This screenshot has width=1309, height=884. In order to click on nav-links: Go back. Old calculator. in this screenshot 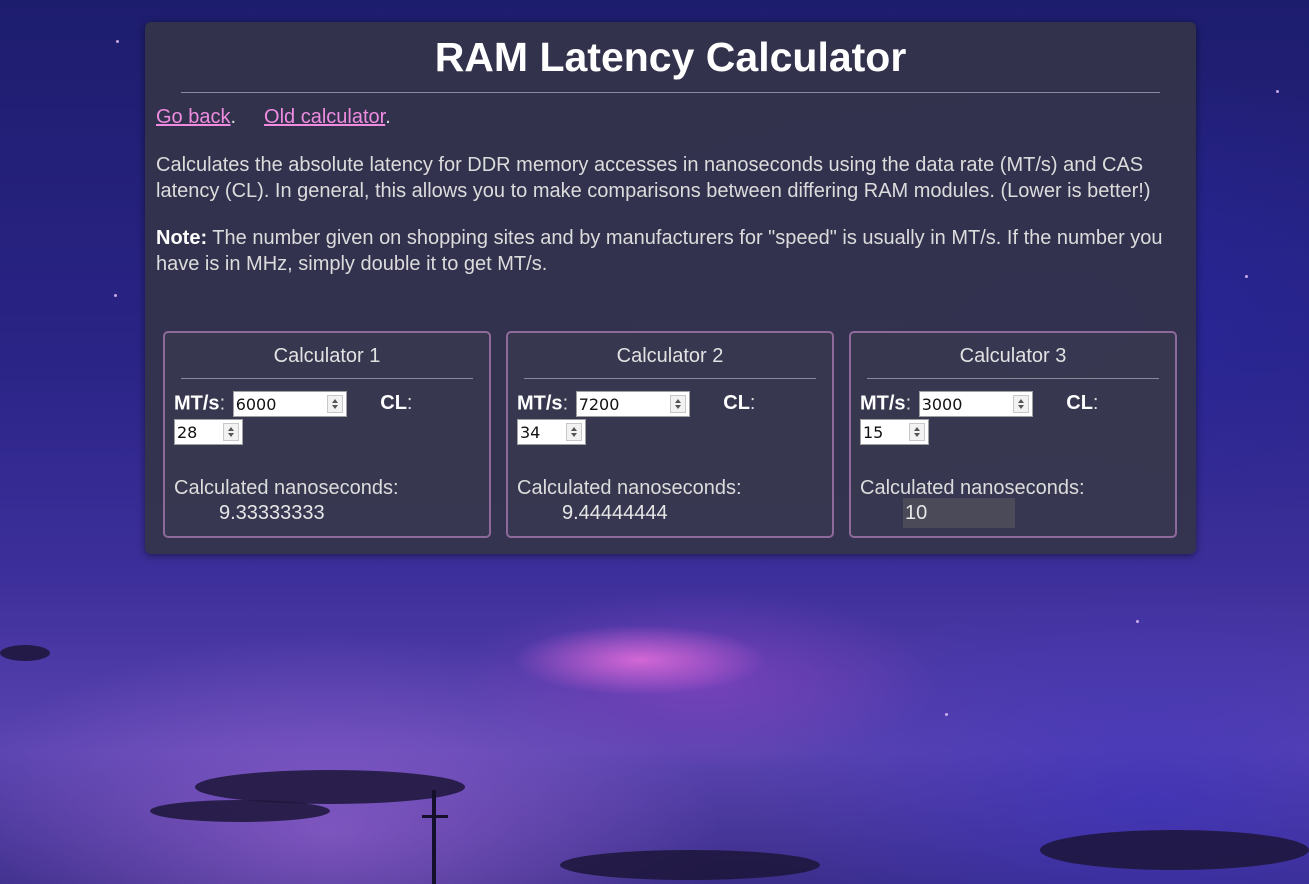, I will do `click(670, 117)`.